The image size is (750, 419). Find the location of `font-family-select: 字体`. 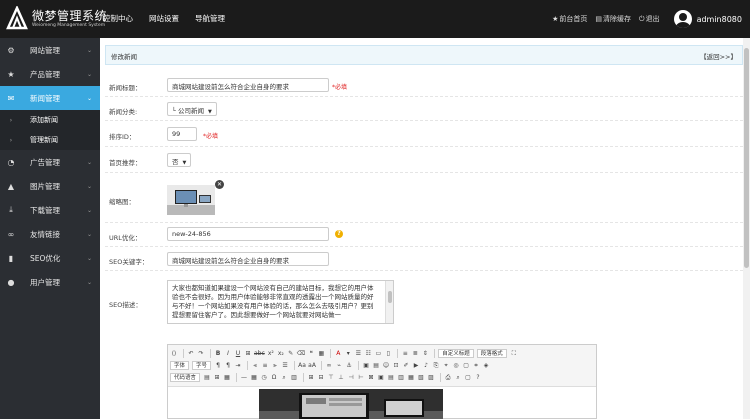

font-family-select: 字体 is located at coordinates (180, 365).